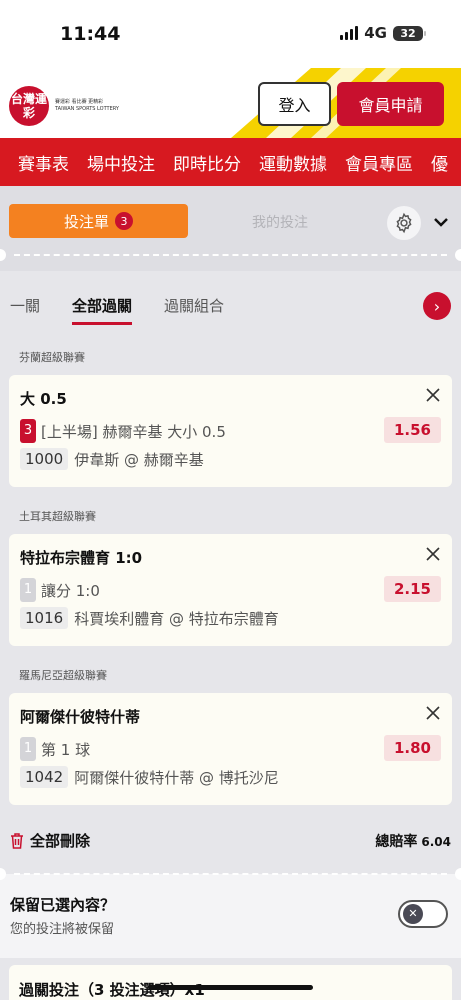 Image resolution: width=461 pixels, height=1000 pixels. I want to click on signal-icon, so click(349, 33).